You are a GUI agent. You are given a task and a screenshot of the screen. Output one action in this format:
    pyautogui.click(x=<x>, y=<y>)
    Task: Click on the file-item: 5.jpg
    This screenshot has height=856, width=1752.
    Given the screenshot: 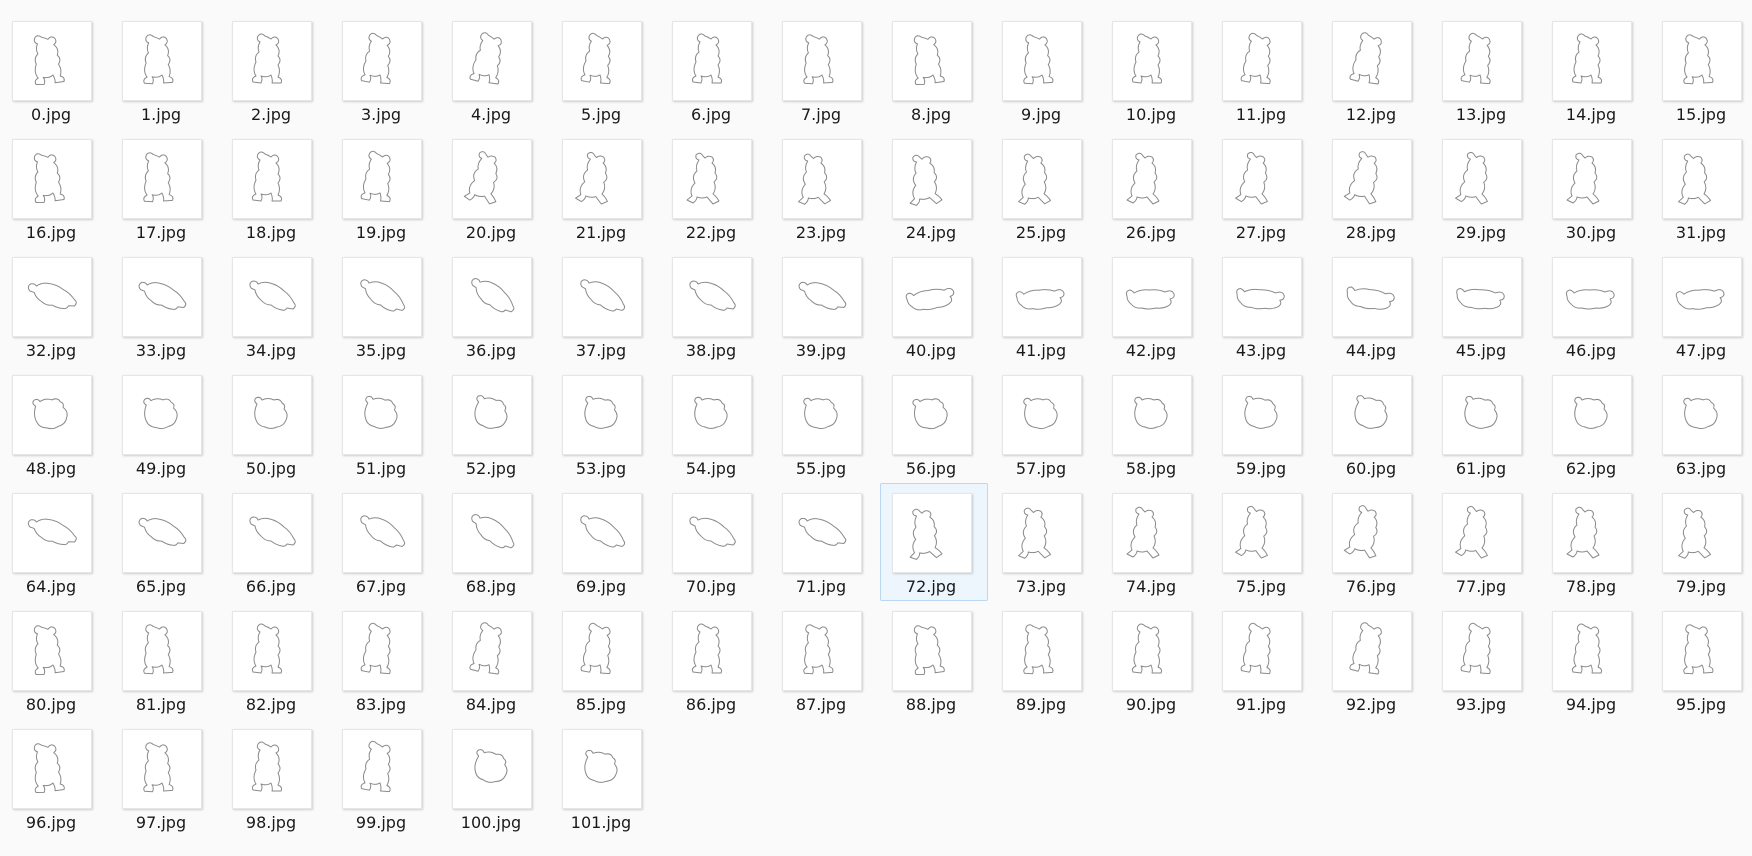 What is the action you would take?
    pyautogui.click(x=604, y=70)
    